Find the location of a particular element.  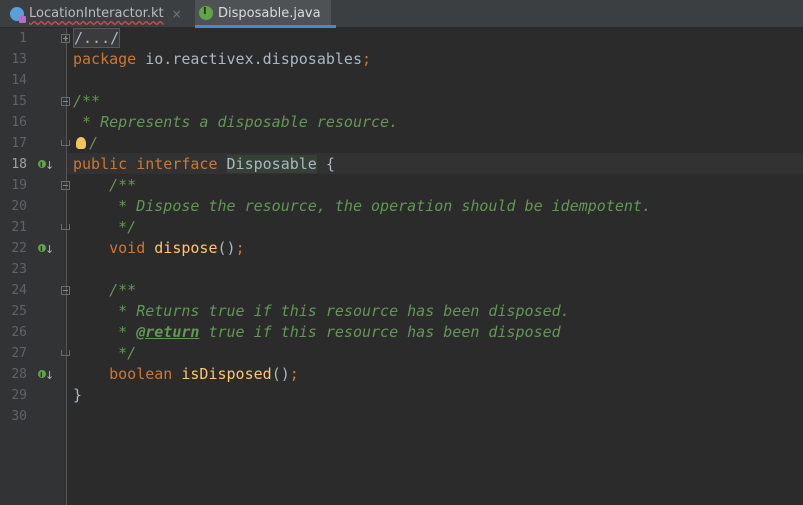

code-line: } is located at coordinates (77, 395).